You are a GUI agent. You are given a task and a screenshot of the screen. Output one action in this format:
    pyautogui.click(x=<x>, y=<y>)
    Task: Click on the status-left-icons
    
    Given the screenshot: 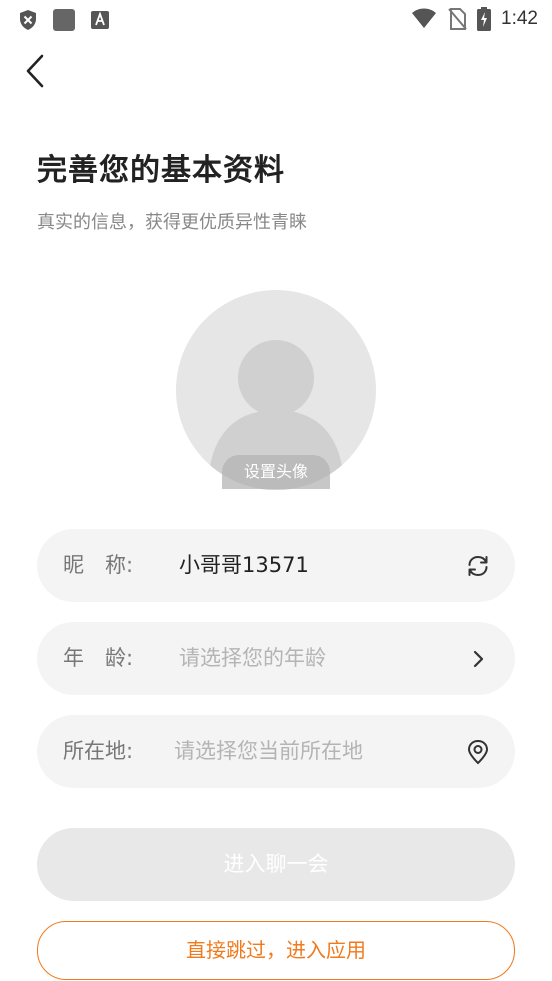 What is the action you would take?
    pyautogui.click(x=64, y=20)
    